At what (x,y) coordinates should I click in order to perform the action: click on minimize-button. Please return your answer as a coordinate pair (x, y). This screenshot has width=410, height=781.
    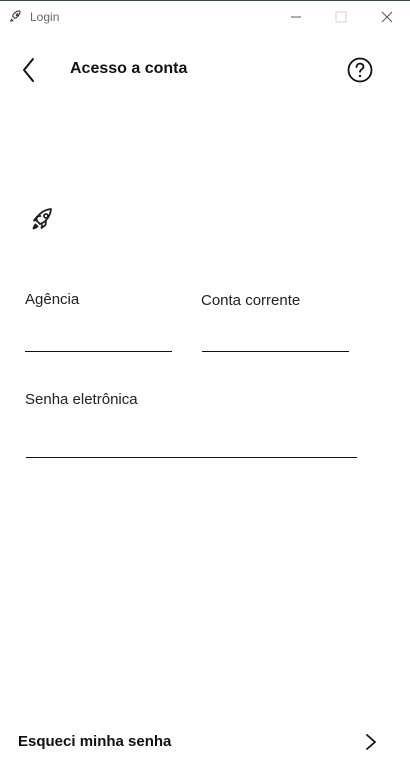
    Looking at the image, I should click on (296, 17).